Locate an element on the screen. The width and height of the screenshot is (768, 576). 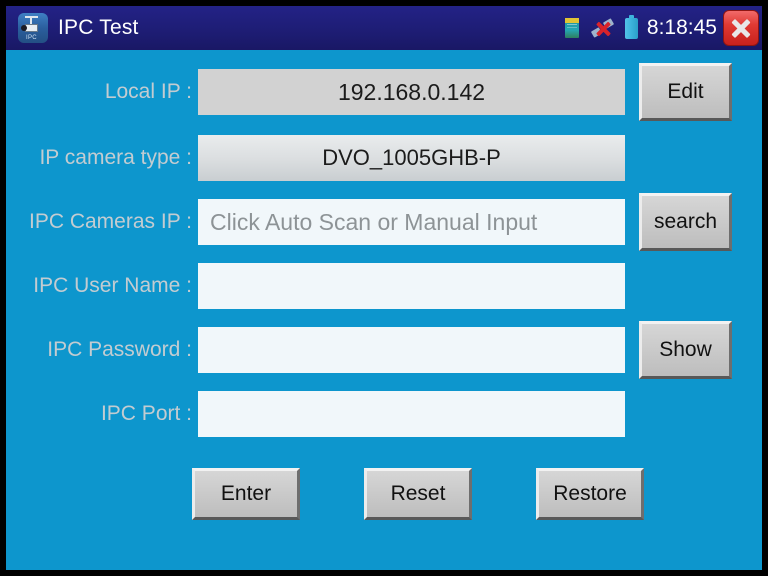
title-bar: IPC IPC Test 8:18:45 is located at coordinates (384, 28).